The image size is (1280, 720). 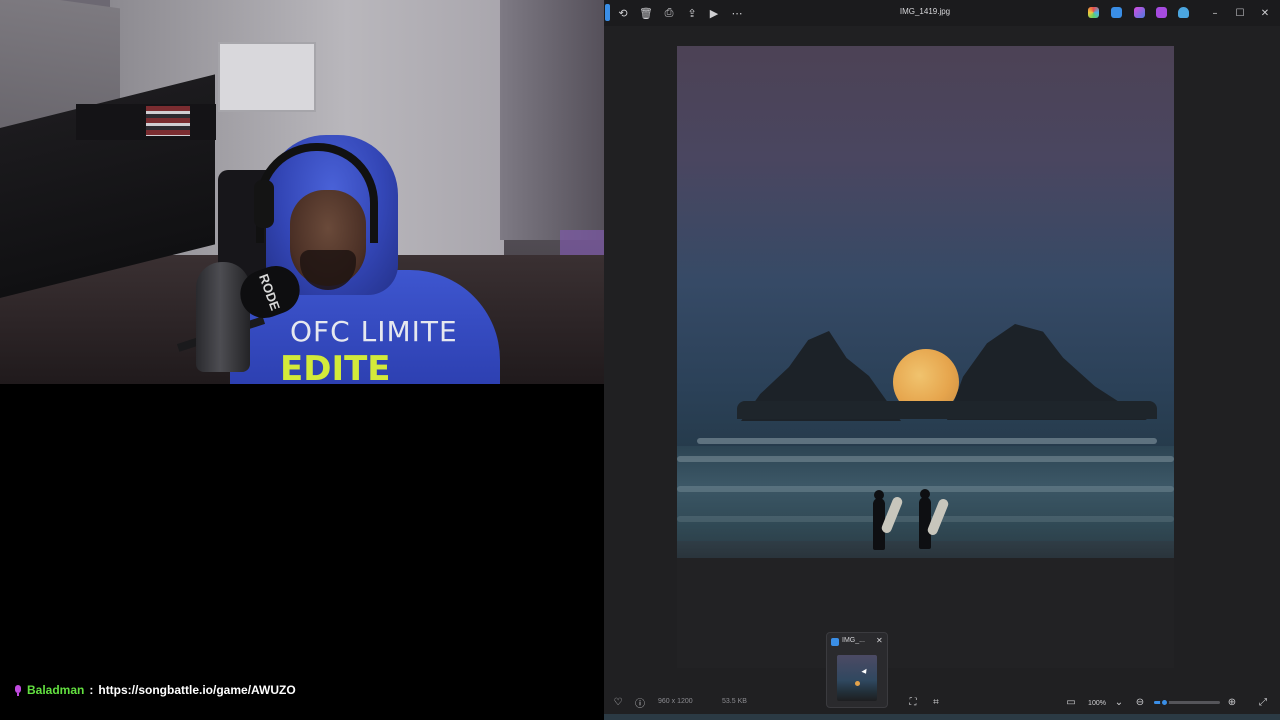 What do you see at coordinates (640, 702) in the screenshot?
I see `info-icon: ⓘ` at bounding box center [640, 702].